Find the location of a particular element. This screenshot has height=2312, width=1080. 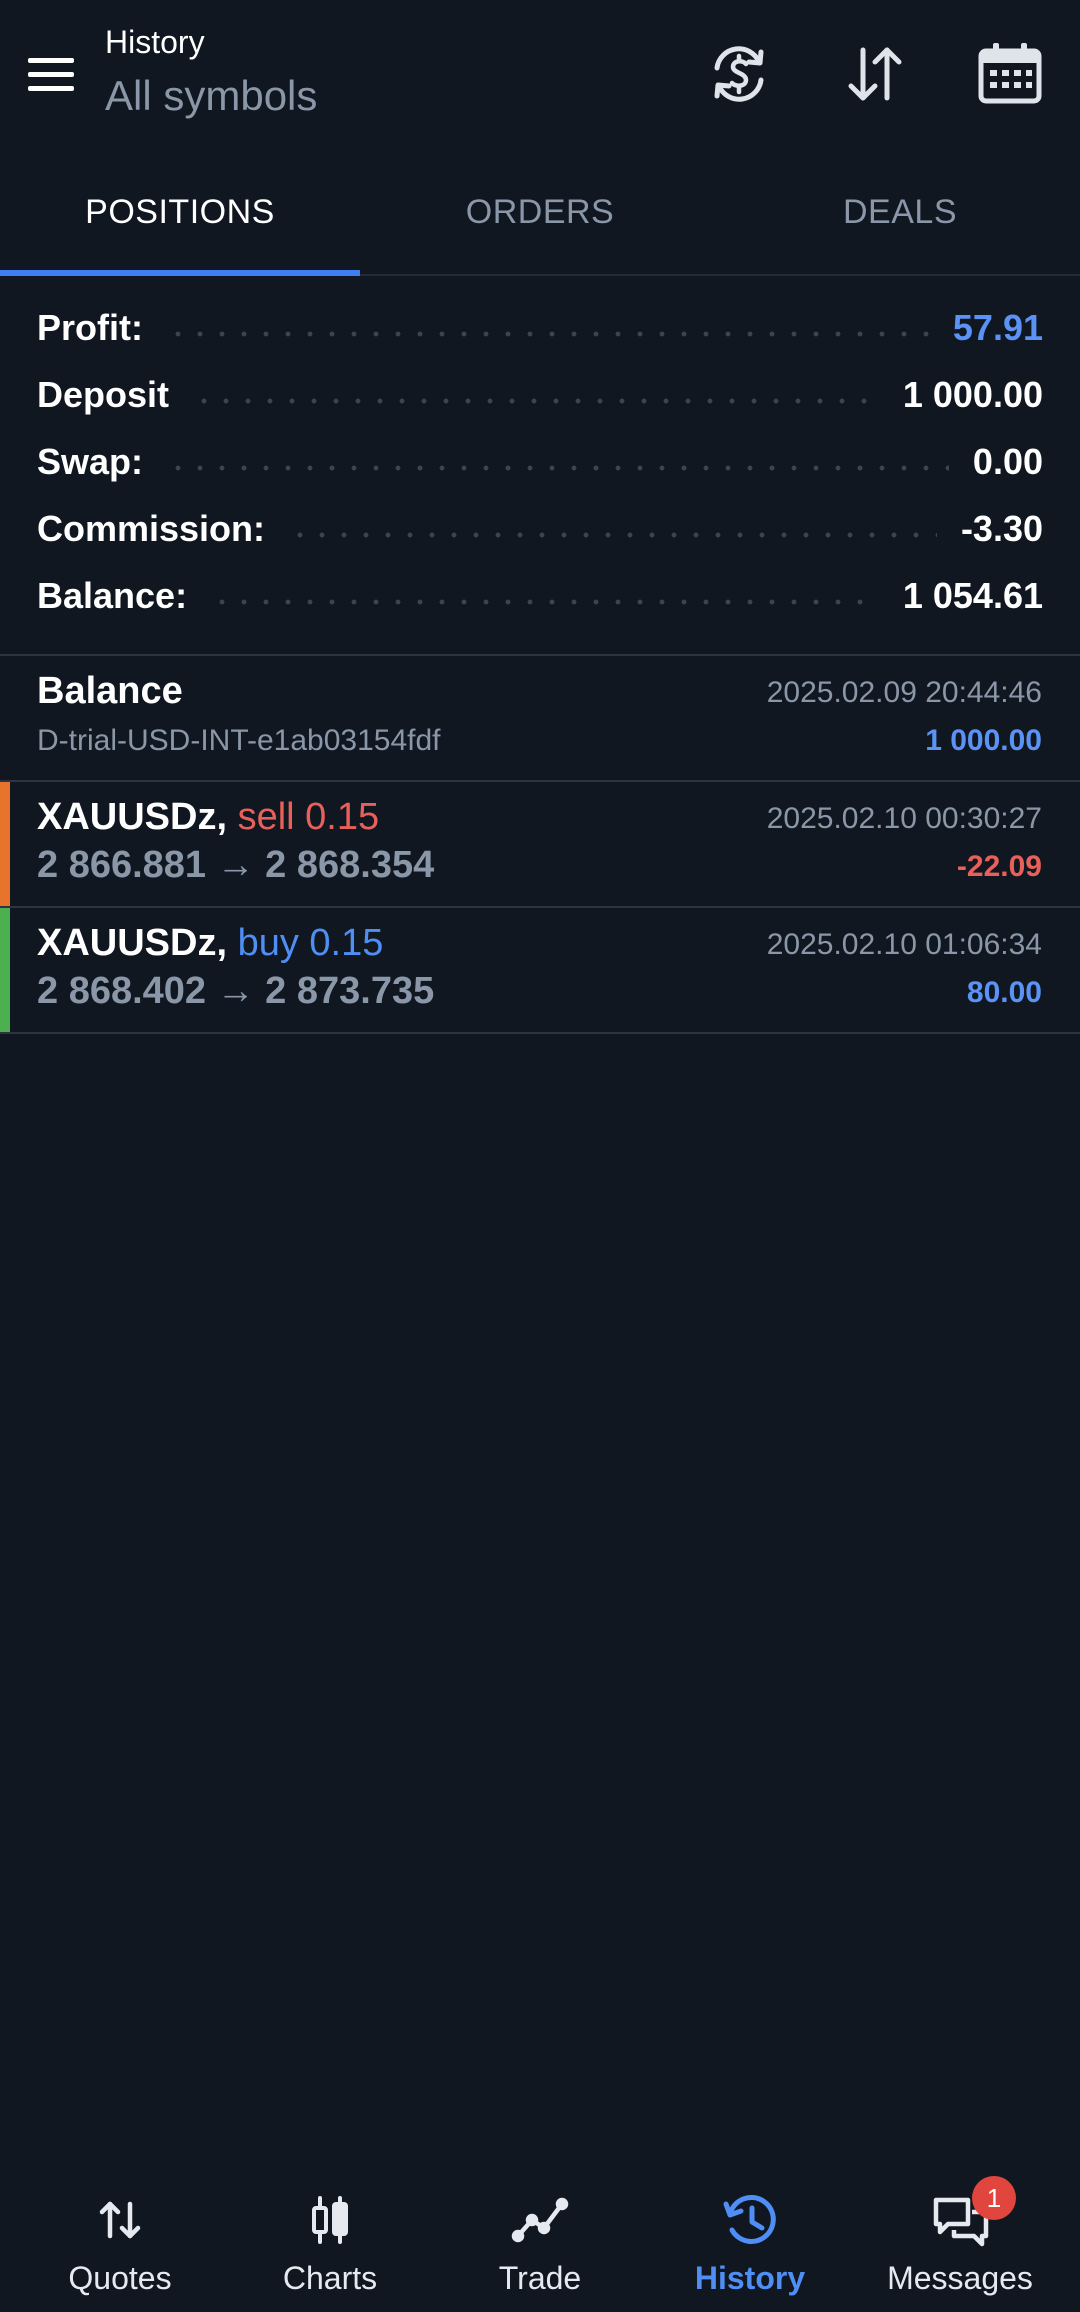

trade-line-chart-icon is located at coordinates (540, 2220).